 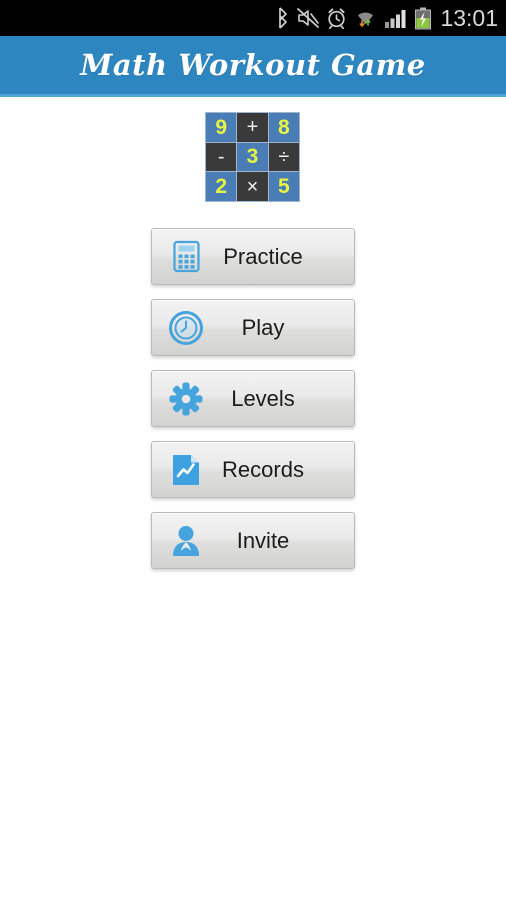 I want to click on person-icon, so click(x=186, y=541).